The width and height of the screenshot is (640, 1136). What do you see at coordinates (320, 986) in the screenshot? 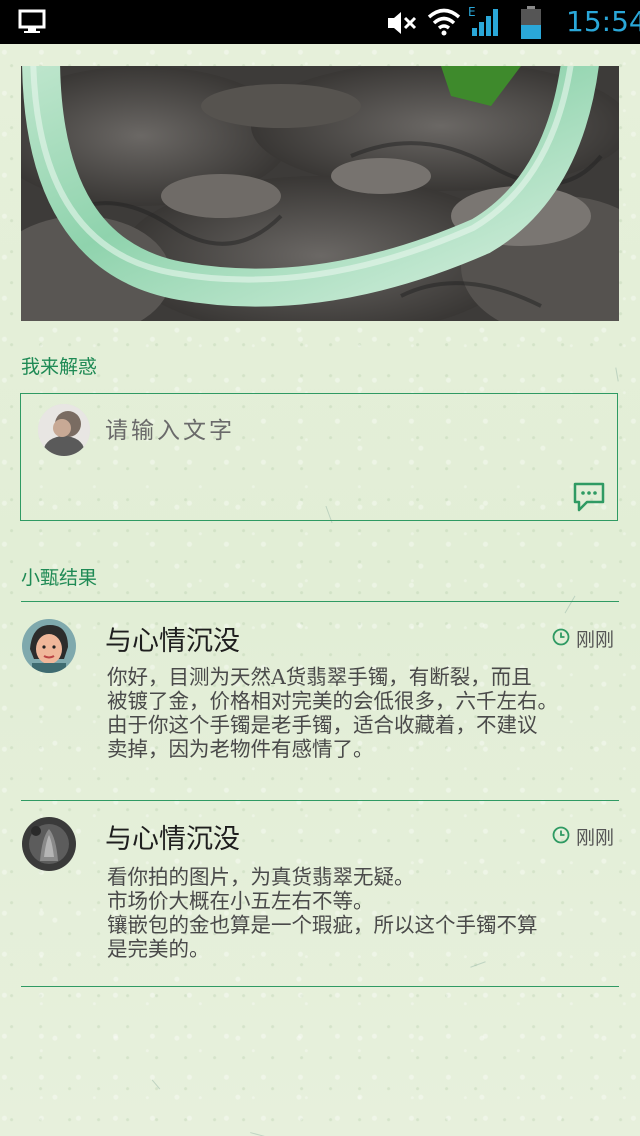
I see `divider` at bounding box center [320, 986].